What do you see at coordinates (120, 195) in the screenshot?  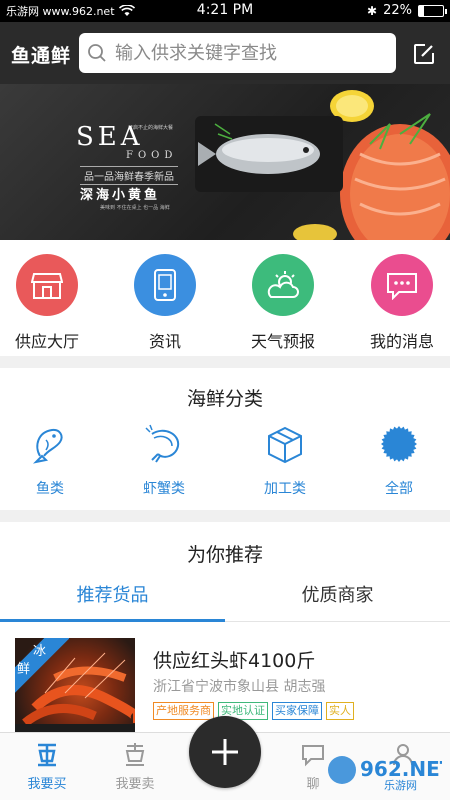 I see `banner-line2: 深海小黄鱼` at bounding box center [120, 195].